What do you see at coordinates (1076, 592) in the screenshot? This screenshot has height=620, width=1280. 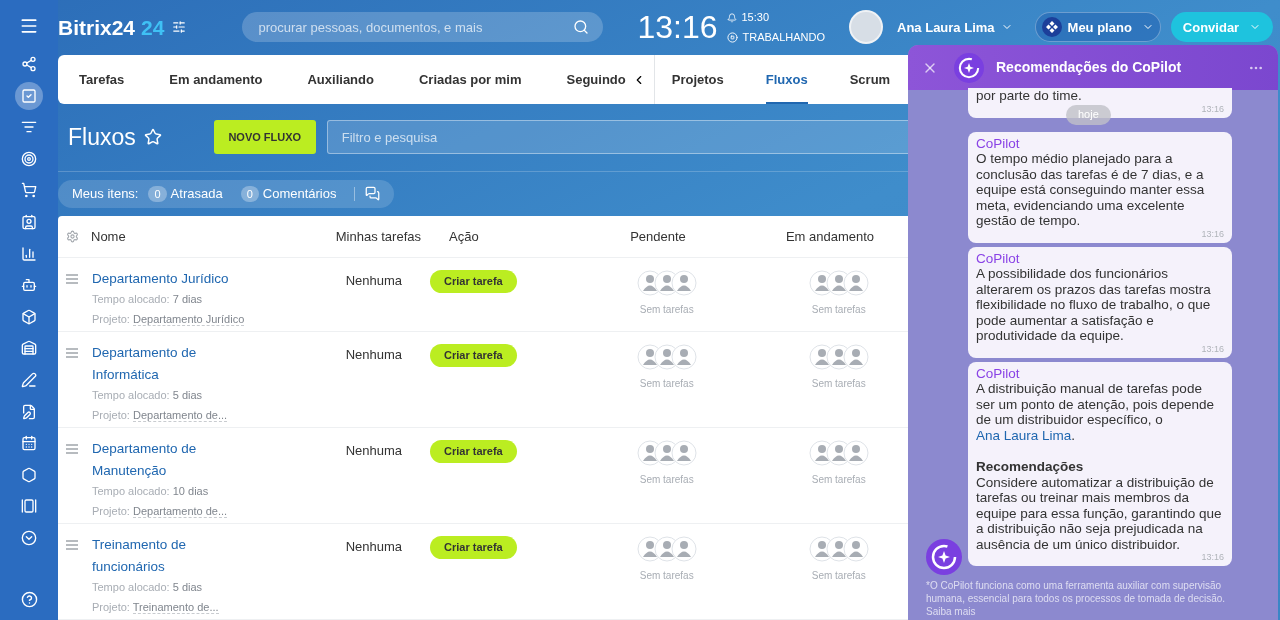 I see `disclaimer-text: *O CoPilot funciona como uma ferramenta auxiliar com supervisão humana, essencial para todos os processos de tomada de decisão.` at bounding box center [1076, 592].